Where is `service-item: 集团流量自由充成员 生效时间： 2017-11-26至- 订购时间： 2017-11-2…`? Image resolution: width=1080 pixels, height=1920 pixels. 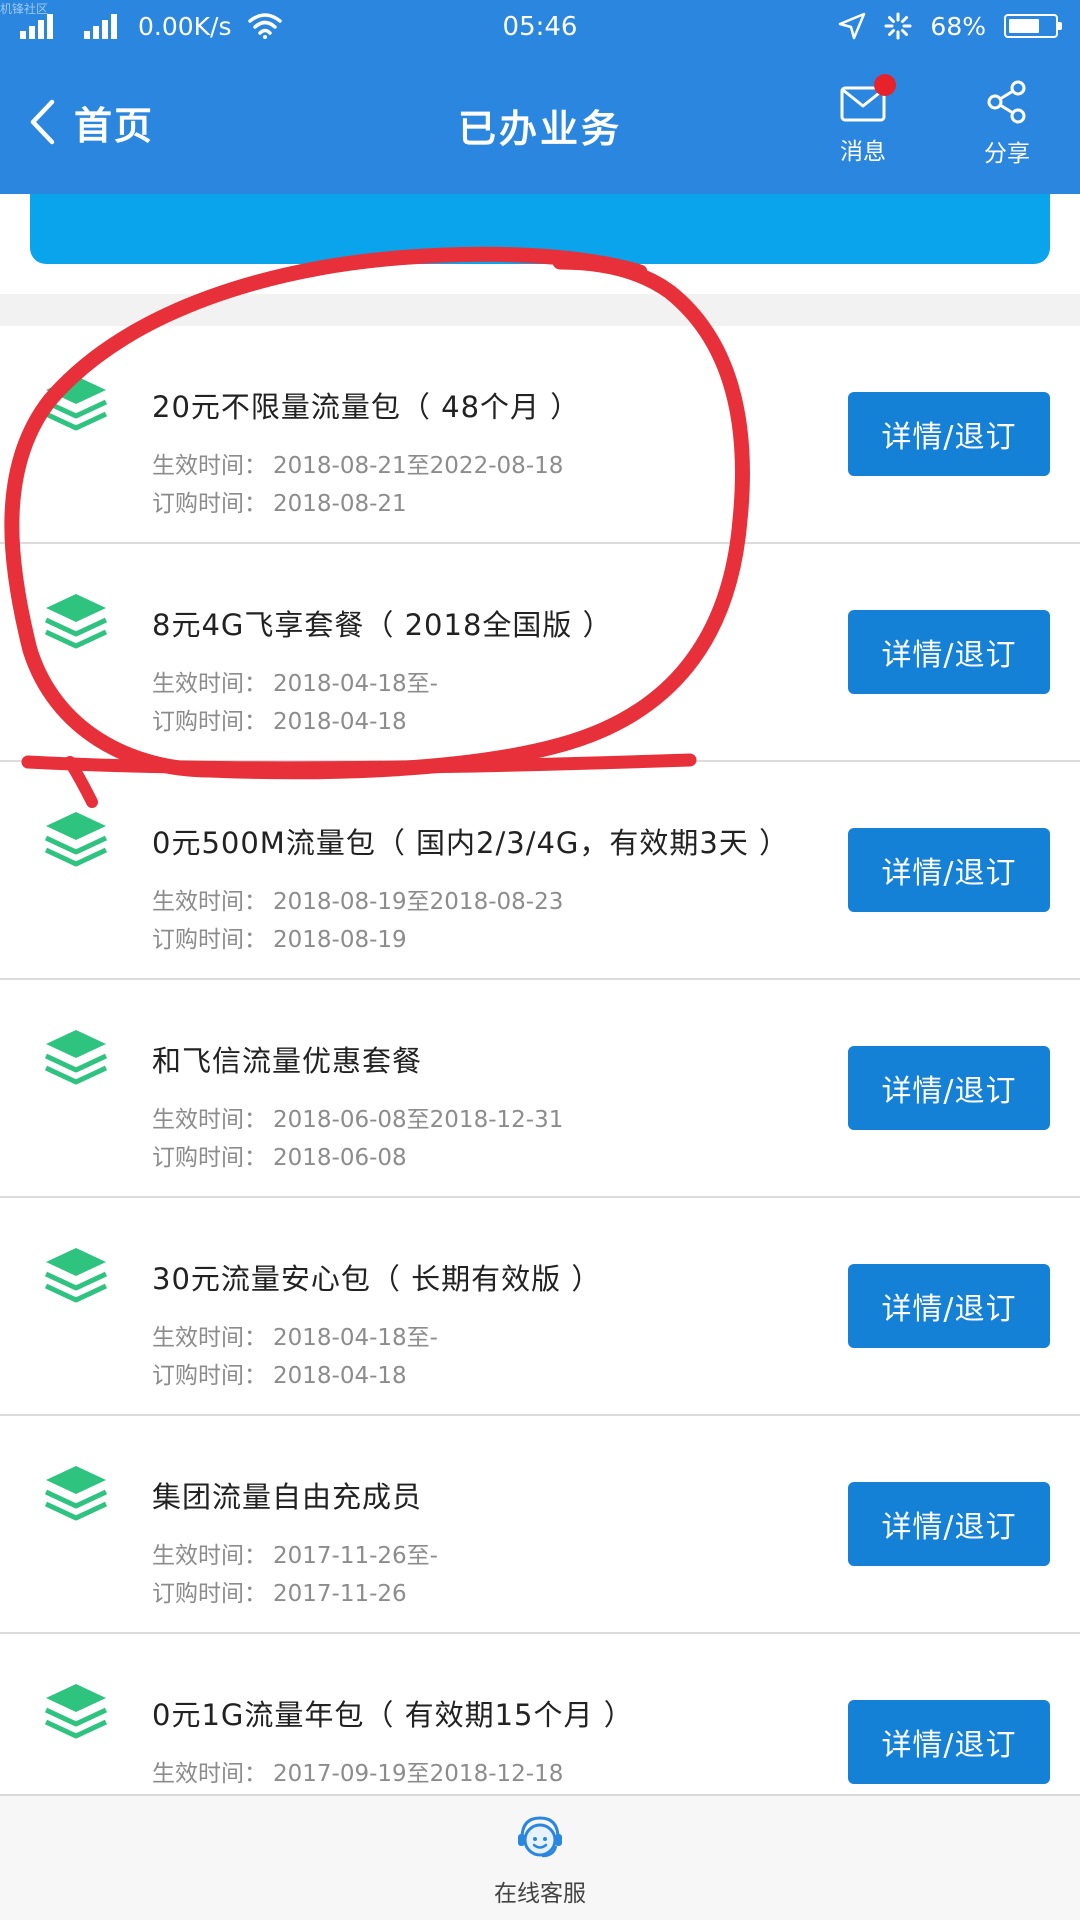
service-item: 集团流量自由充成员 生效时间： 2017-11-26至- 订购时间： 2017-11-2… is located at coordinates (540, 1525).